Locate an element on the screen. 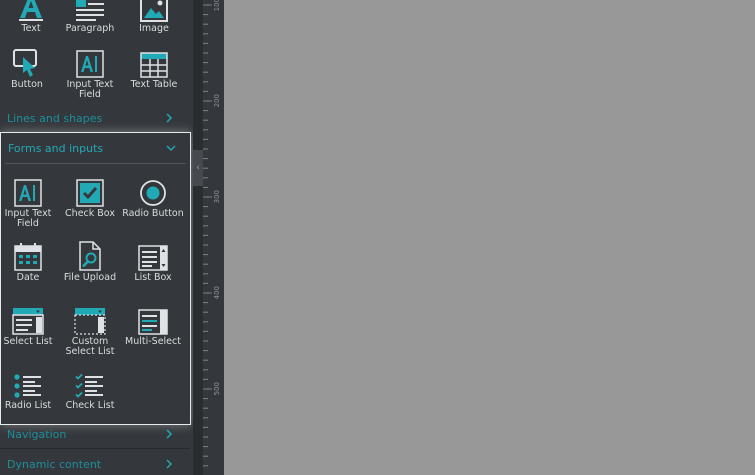  ruler-label: 400 is located at coordinates (217, 293).